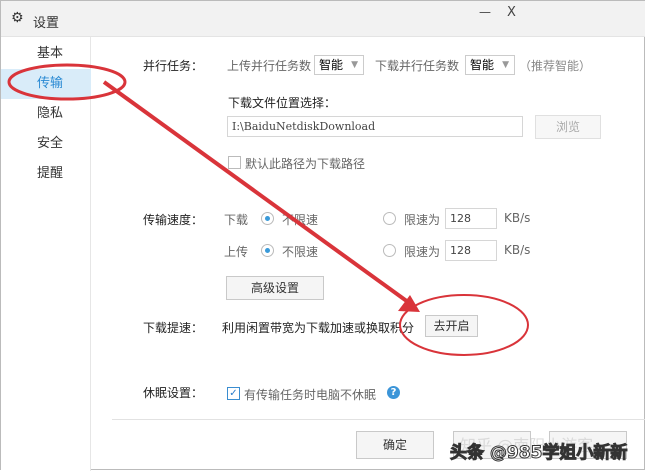 Image resolution: width=645 pixels, height=471 pixels. Describe the element at coordinates (464, 325) in the screenshot. I see `annotation-circle-boost` at that location.